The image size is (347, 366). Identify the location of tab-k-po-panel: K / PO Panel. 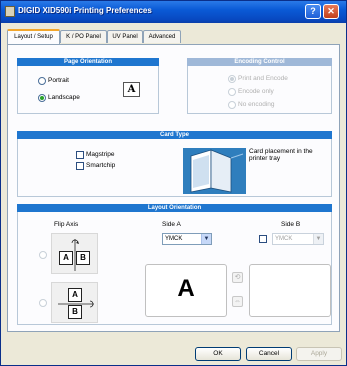
(83, 36).